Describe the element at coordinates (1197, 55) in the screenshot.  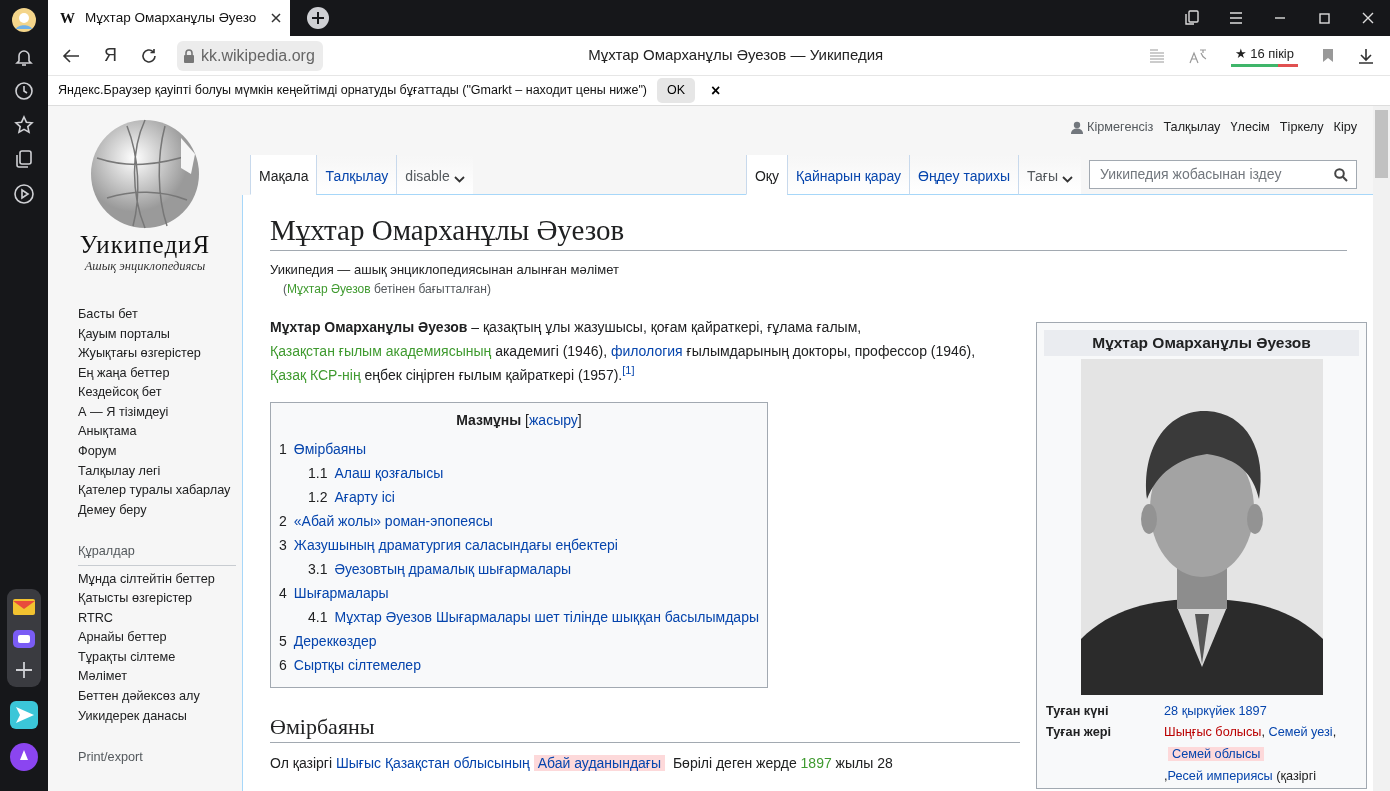
I see `translate-icon` at that location.